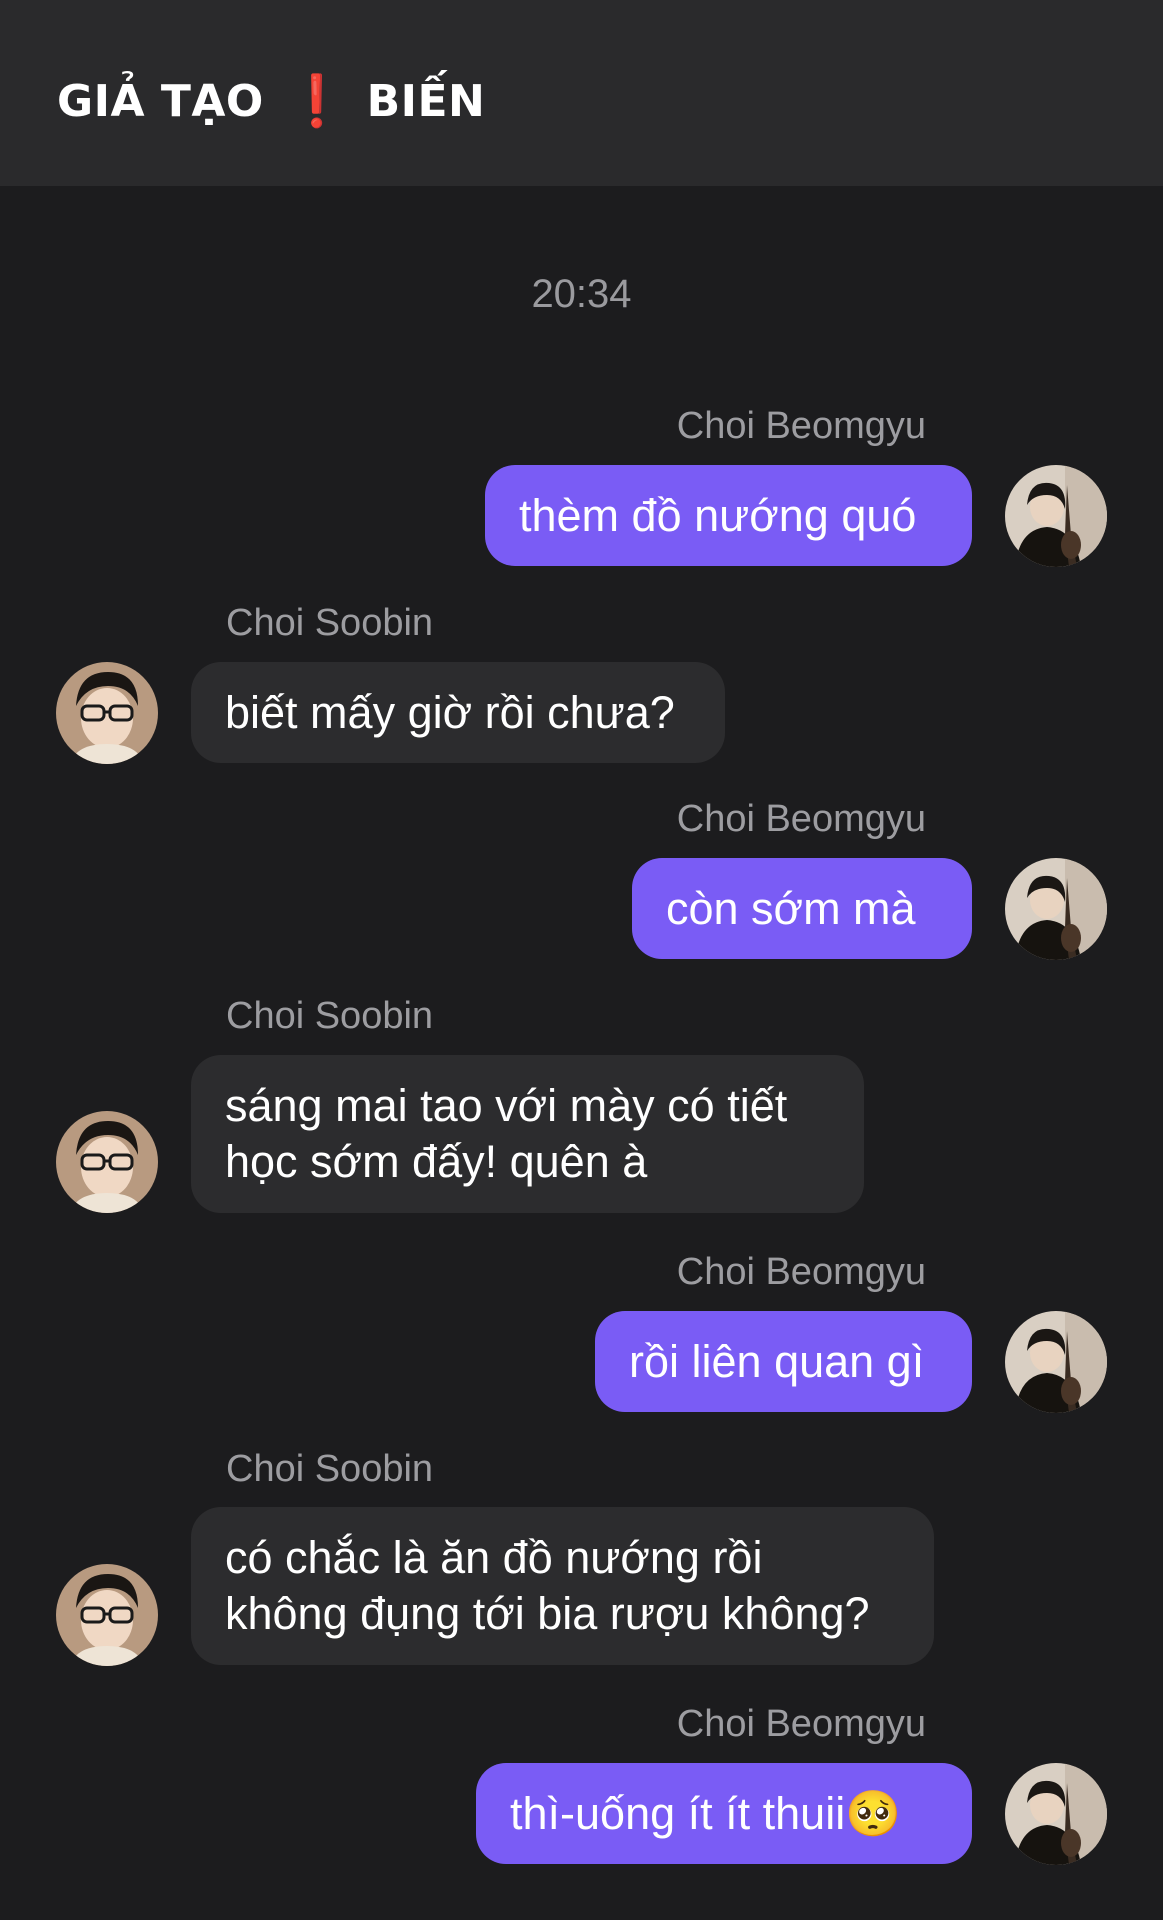 Image resolution: width=1163 pixels, height=1920 pixels. Describe the element at coordinates (547, 1613) in the screenshot. I see `message-text-line: không đụng tới bia rượu không?` at that location.